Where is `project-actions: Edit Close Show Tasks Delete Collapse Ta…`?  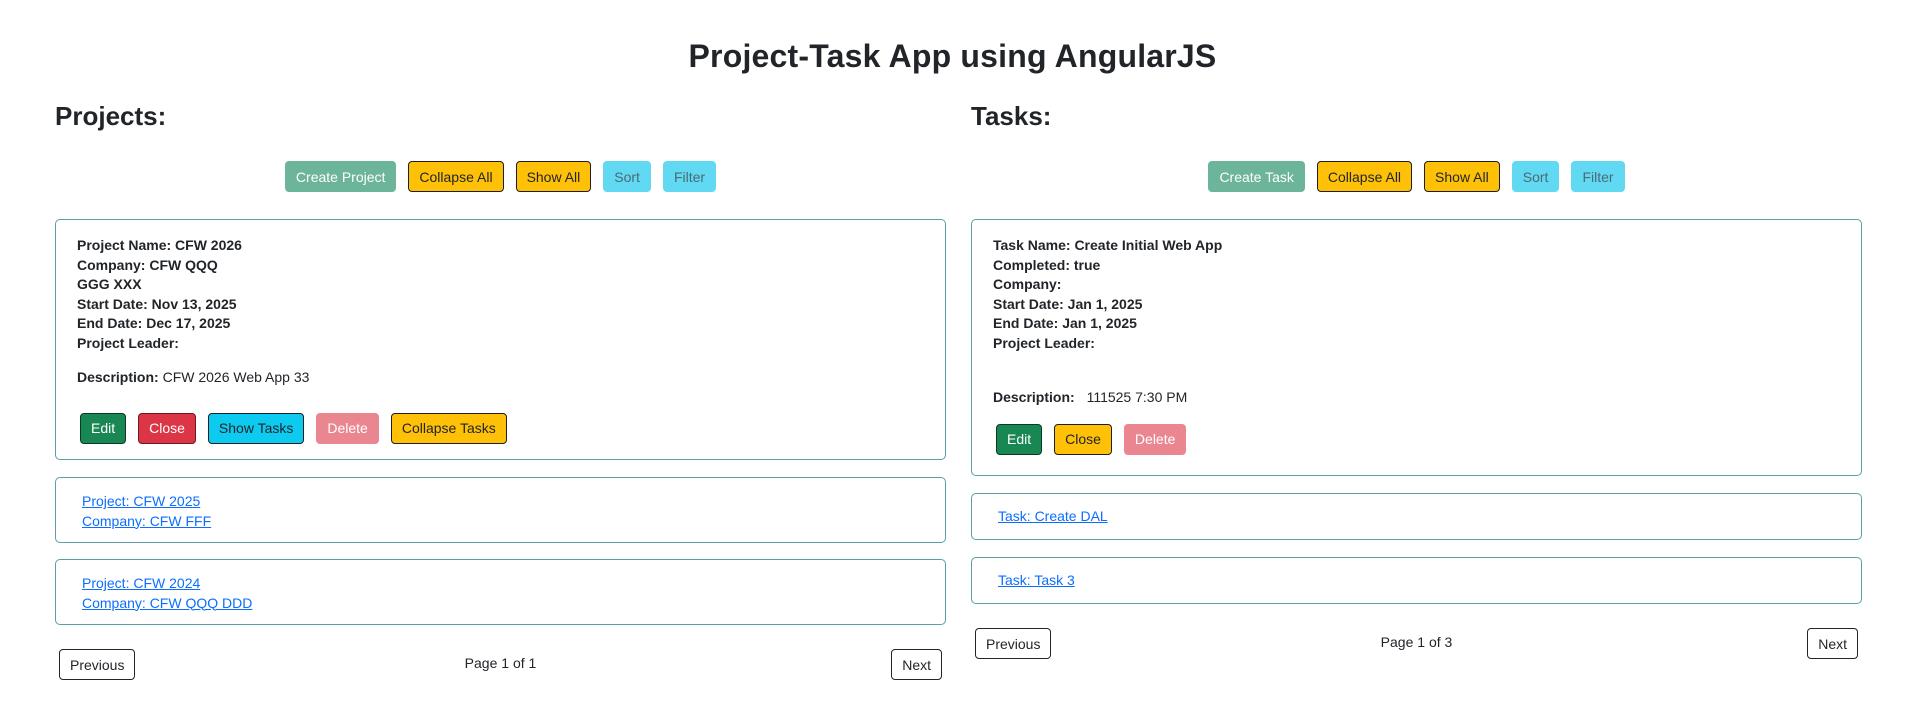
project-actions: Edit Close Show Tasks Delete Collapse Ta… is located at coordinates (502, 428).